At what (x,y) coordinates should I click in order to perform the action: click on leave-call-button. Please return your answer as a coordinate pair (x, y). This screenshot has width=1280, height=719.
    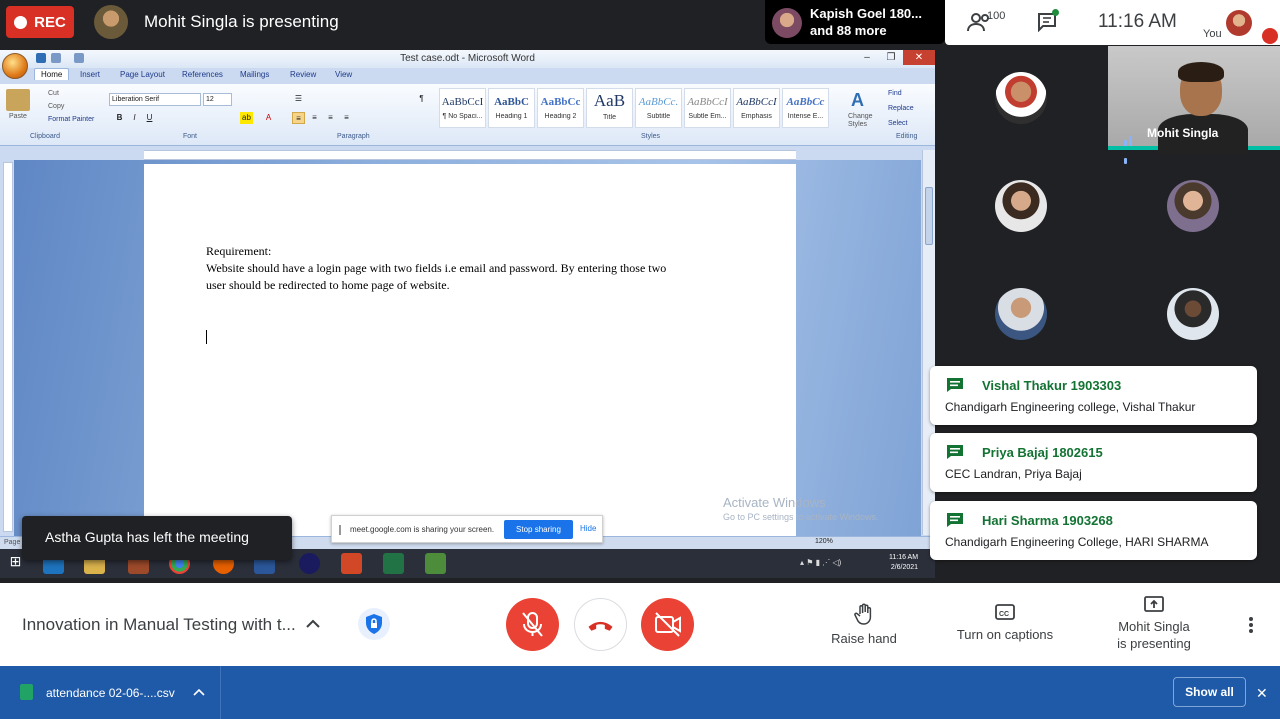
    Looking at the image, I should click on (600, 624).